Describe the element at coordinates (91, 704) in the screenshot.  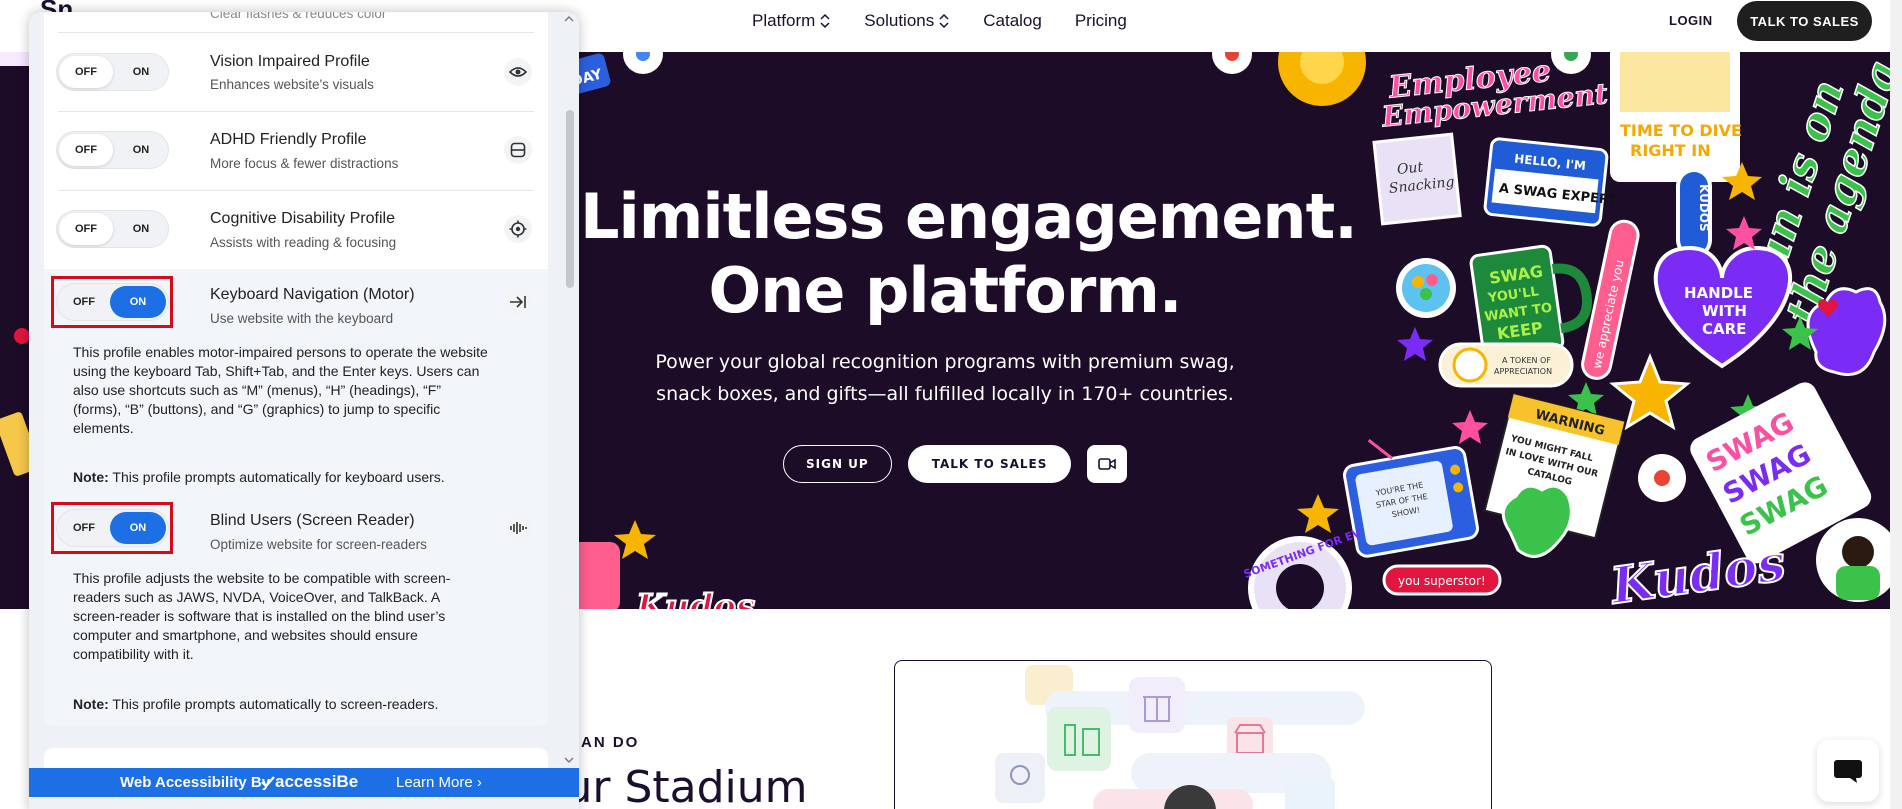
I see `note-label: Note:` at that location.